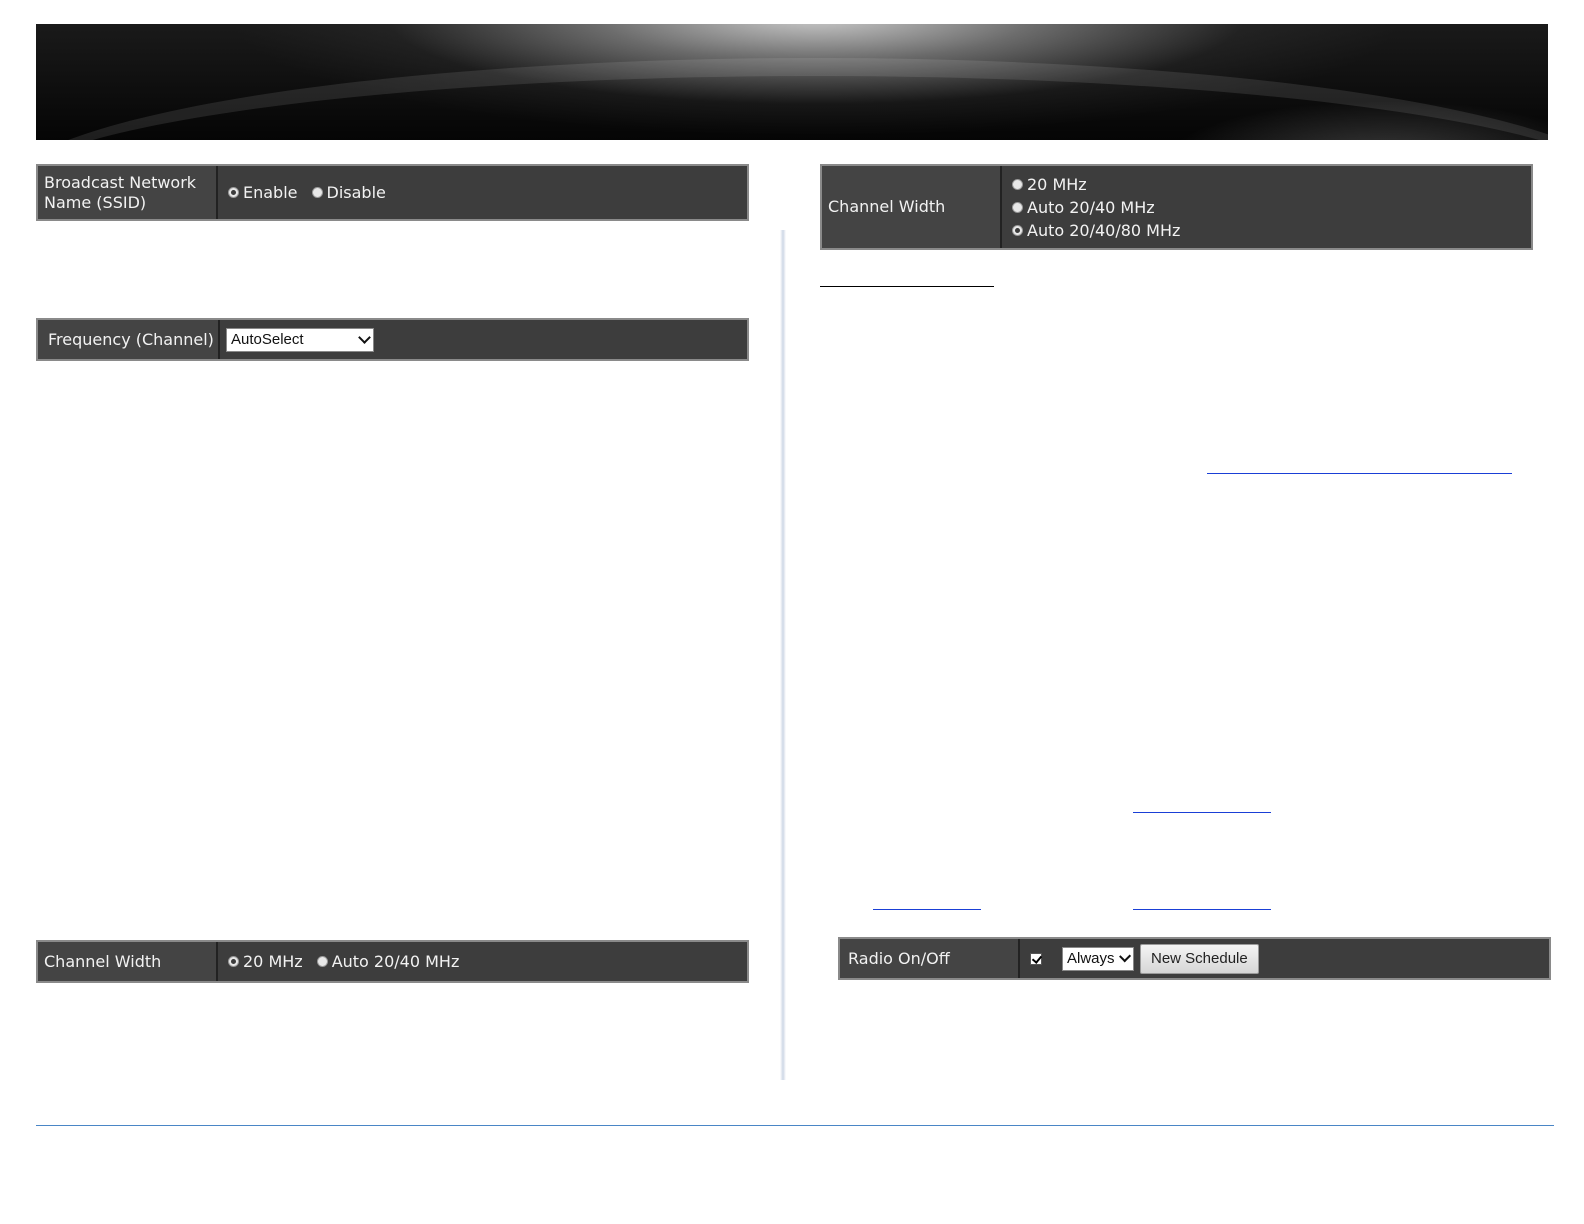 The width and height of the screenshot is (1584, 1224). I want to click on cw-right-auto204080-option: Auto 20/40/80 MHz, so click(1096, 230).